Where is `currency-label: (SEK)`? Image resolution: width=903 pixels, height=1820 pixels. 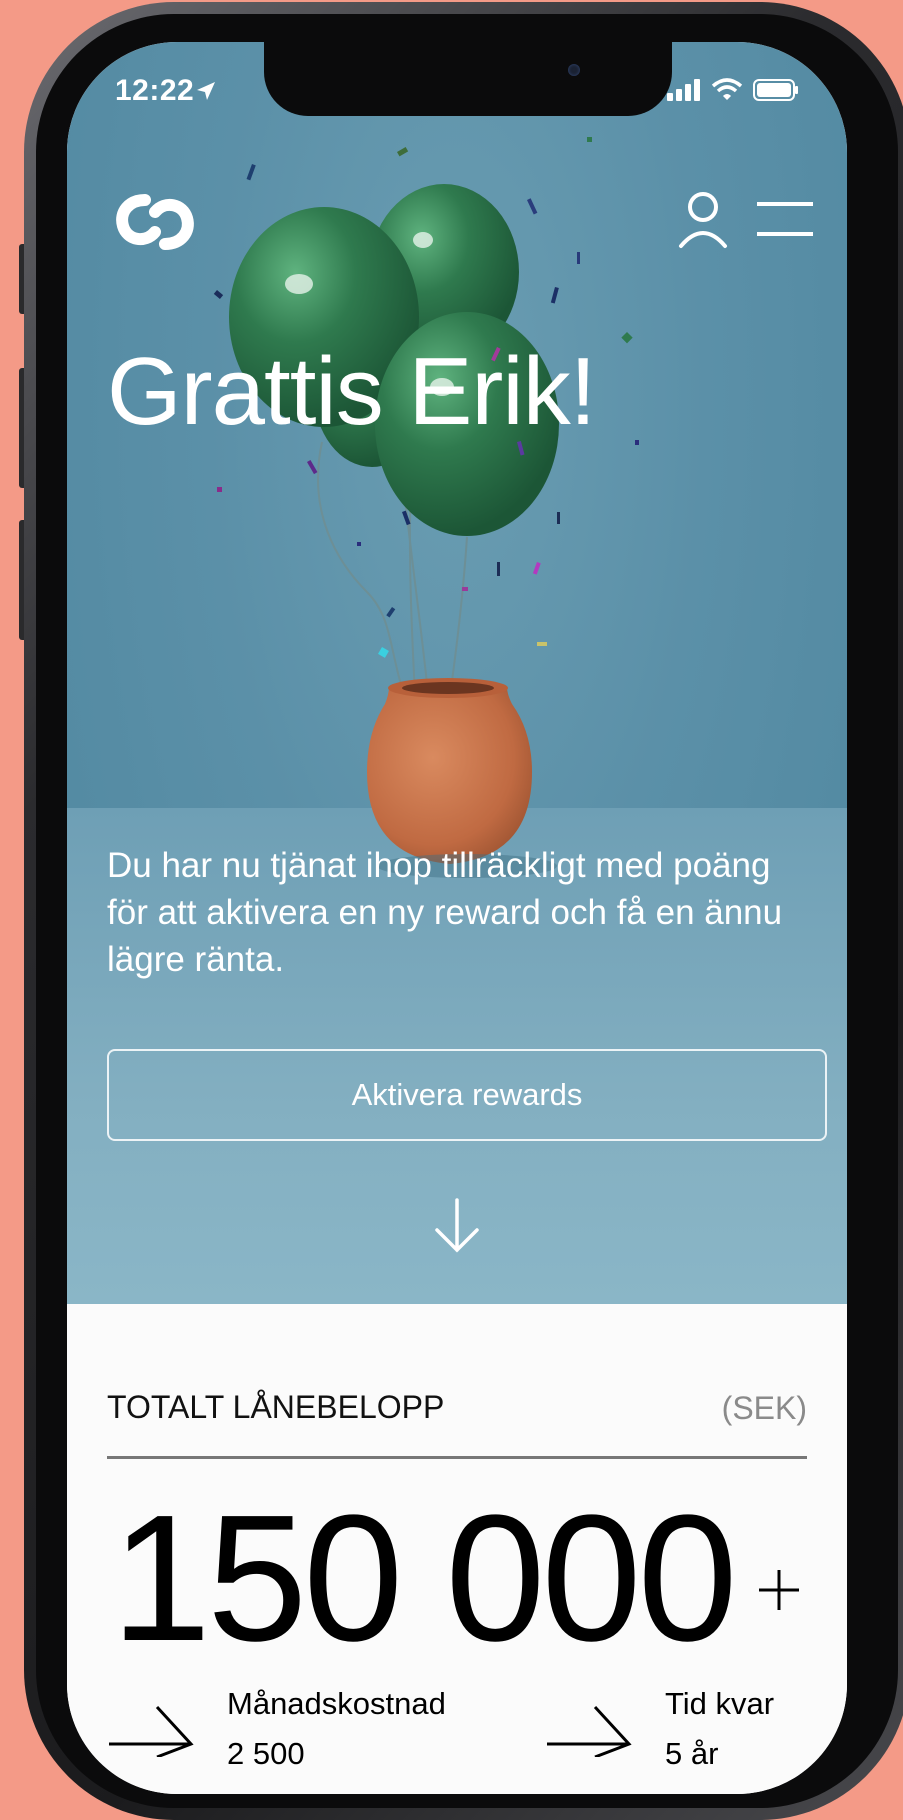 currency-label: (SEK) is located at coordinates (764, 1408).